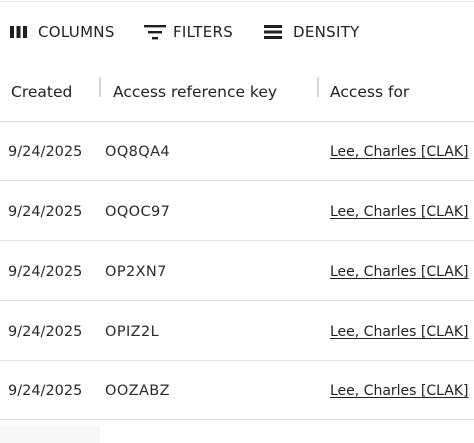 The width and height of the screenshot is (474, 443). Describe the element at coordinates (136, 271) in the screenshot. I see `cell-access-reference-key: OP2XN7` at that location.